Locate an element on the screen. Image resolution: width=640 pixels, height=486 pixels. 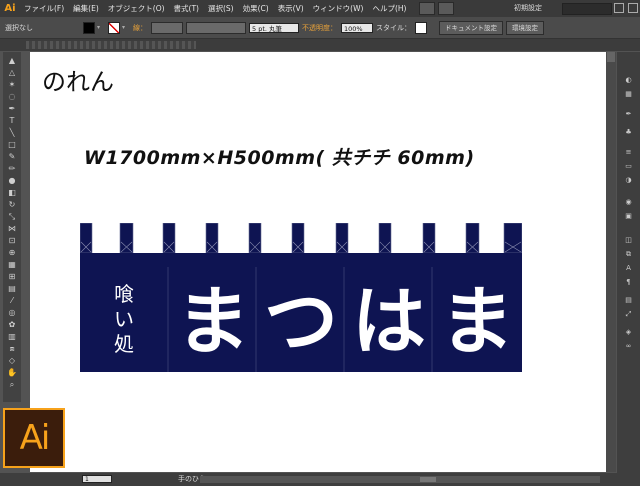
preferences-button: 環境設定 is located at coordinates (525, 27).